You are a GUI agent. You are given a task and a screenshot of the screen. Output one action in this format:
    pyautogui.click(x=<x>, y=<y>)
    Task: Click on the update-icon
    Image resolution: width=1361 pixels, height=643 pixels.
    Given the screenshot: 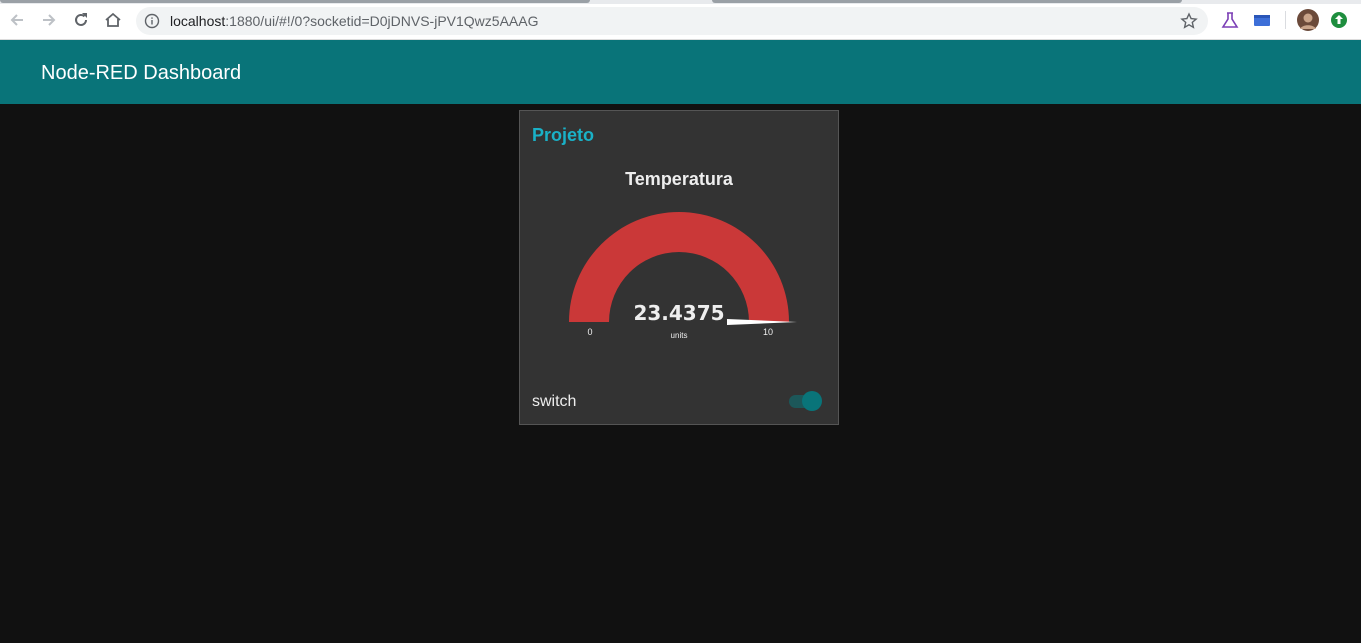 What is the action you would take?
    pyautogui.click(x=1339, y=20)
    